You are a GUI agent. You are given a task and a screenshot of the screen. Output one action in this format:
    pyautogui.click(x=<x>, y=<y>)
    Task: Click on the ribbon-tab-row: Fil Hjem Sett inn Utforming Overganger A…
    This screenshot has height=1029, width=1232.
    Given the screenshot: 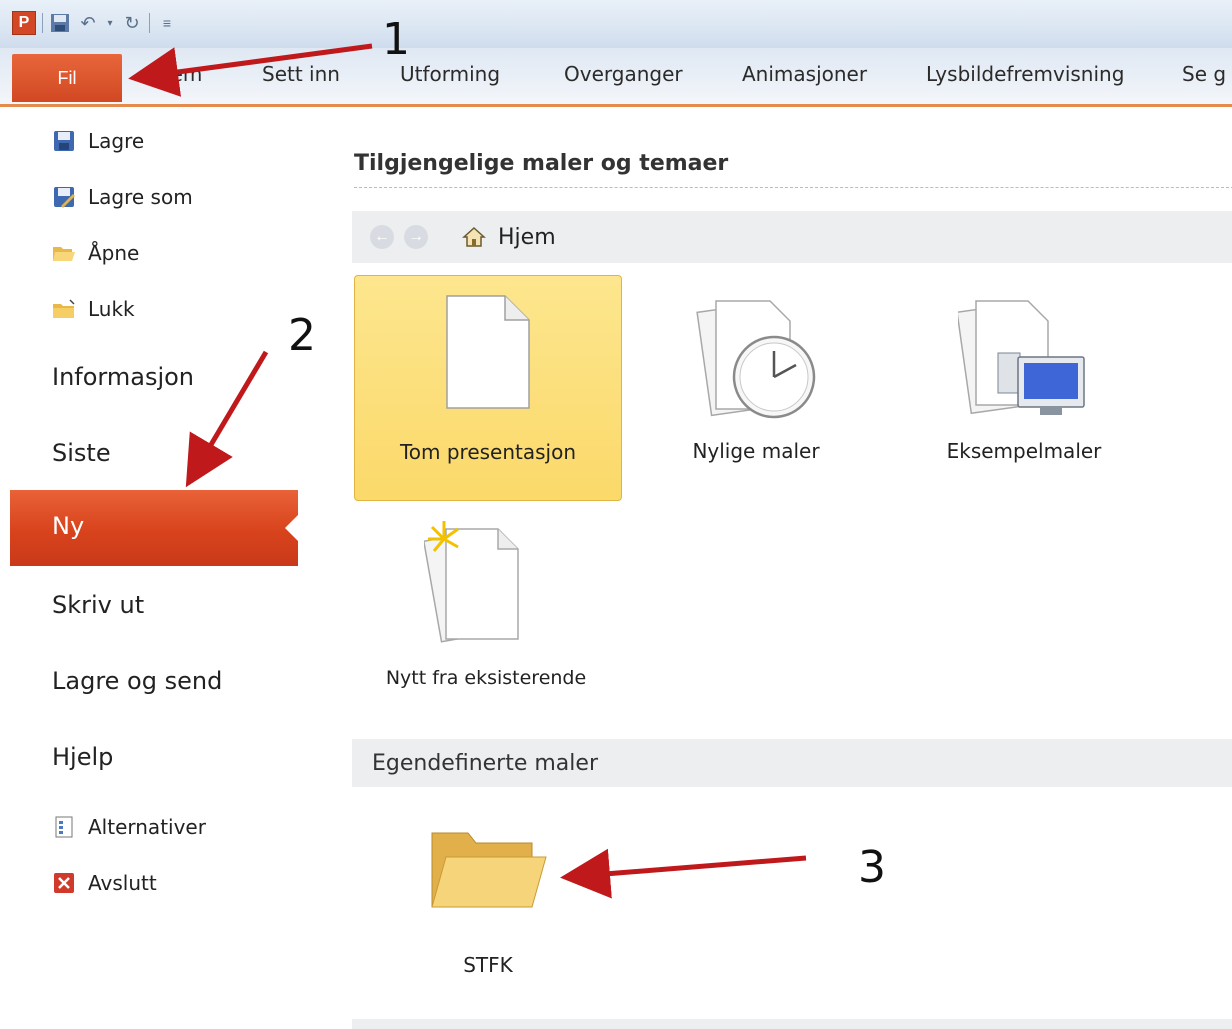 What is the action you would take?
    pyautogui.click(x=616, y=77)
    